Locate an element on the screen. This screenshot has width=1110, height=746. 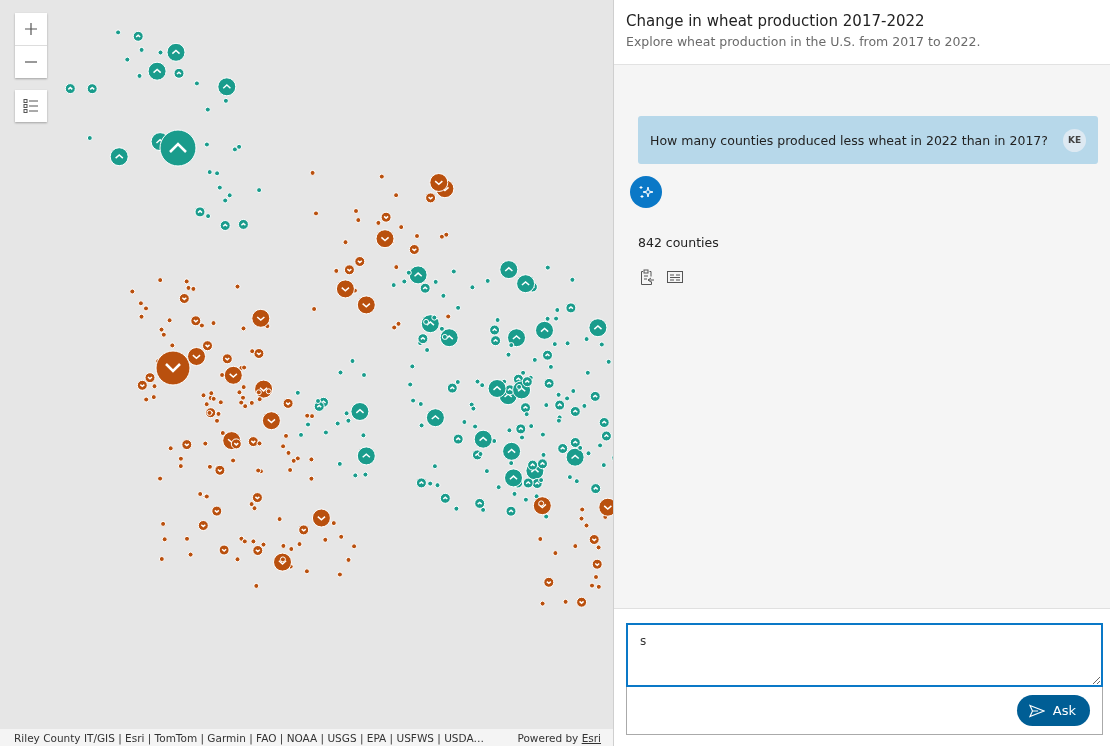
powered-by-text: Powered by is located at coordinates (548, 737).